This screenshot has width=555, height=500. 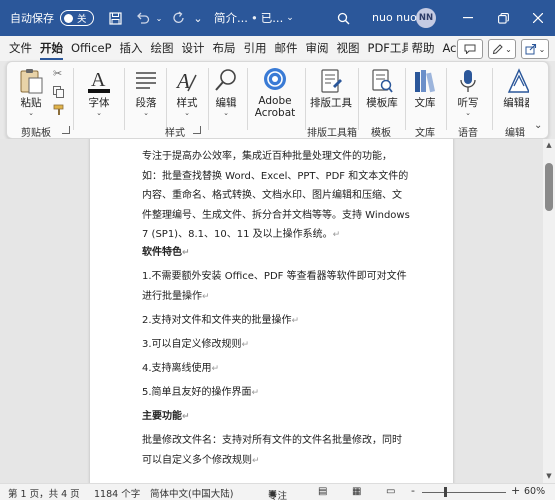 What do you see at coordinates (226, 103) in the screenshot?
I see `editing-label: 编辑` at bounding box center [226, 103].